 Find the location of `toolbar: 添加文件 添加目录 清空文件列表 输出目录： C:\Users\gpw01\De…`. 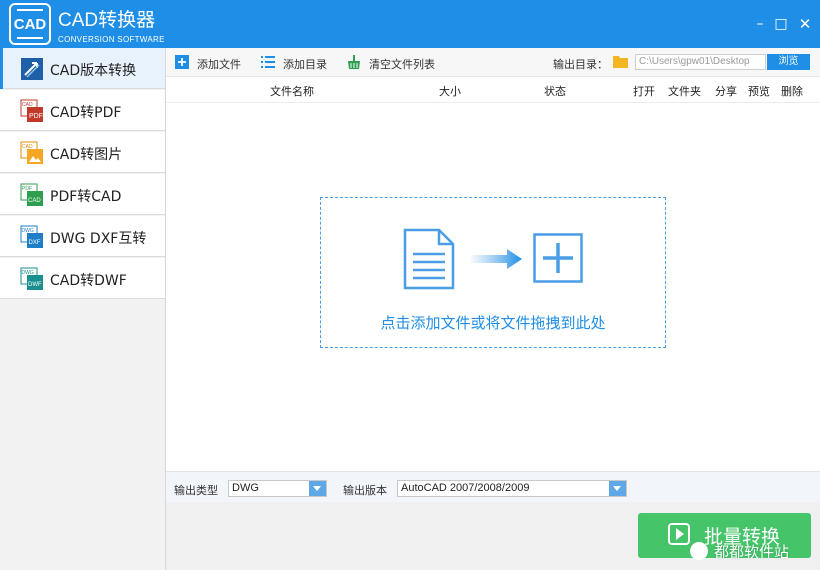

toolbar: 添加文件 添加目录 清空文件列表 输出目录： C:\Users\gpw01\De… is located at coordinates (493, 62).